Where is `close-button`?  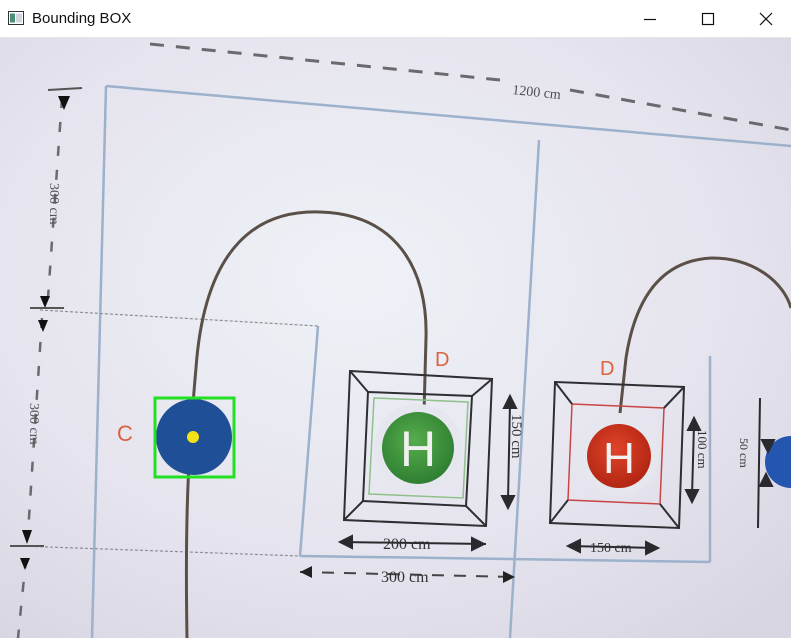 close-button is located at coordinates (766, 19).